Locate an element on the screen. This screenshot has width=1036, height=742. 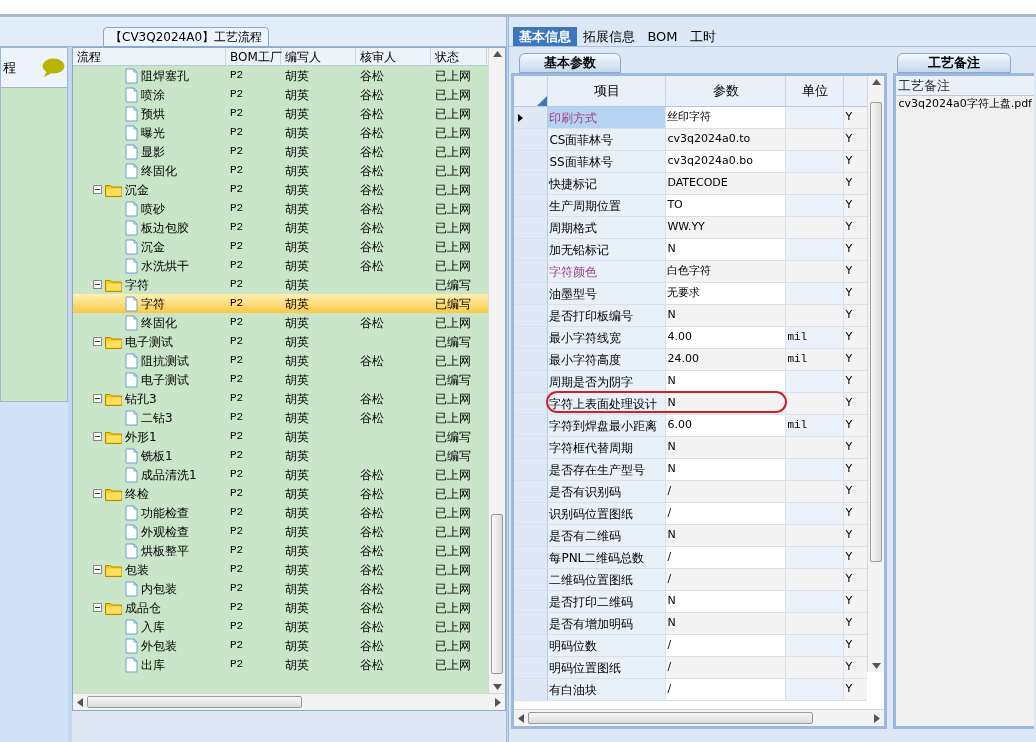
table-cell-text: P2 is located at coordinates (237, 171).